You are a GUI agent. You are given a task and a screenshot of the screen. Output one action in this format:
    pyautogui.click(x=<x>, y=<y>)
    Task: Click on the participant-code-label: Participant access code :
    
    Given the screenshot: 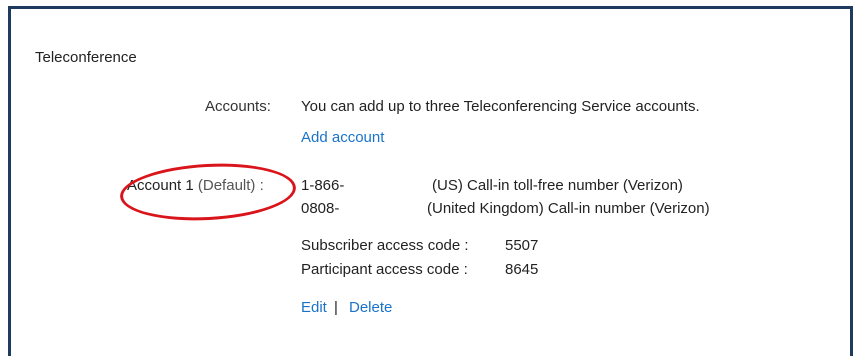 What is the action you would take?
    pyautogui.click(x=384, y=269)
    